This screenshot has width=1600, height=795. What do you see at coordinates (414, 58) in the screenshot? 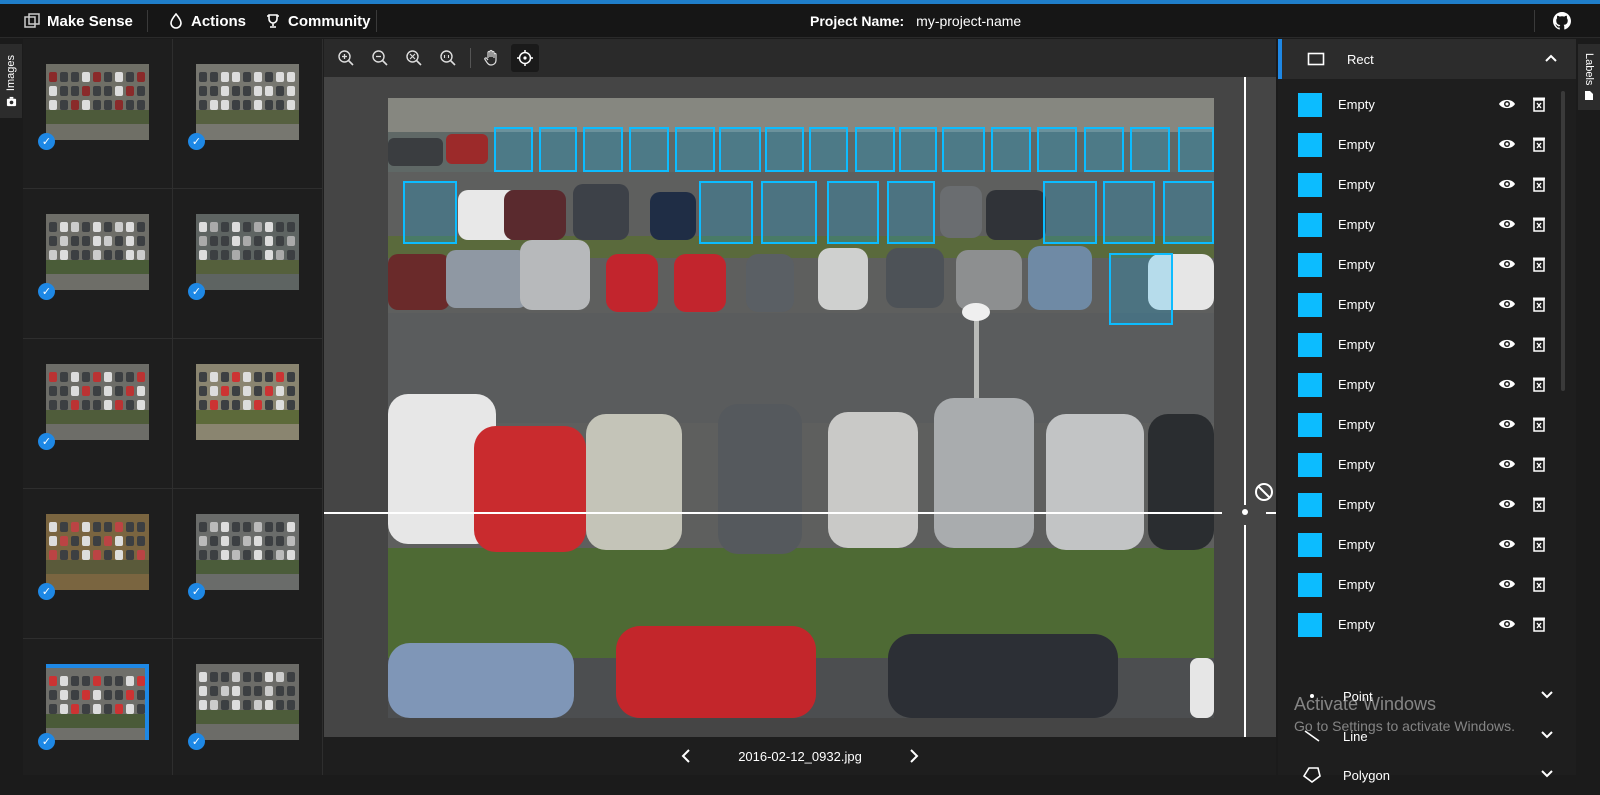
I see `zoom-fit-button` at bounding box center [414, 58].